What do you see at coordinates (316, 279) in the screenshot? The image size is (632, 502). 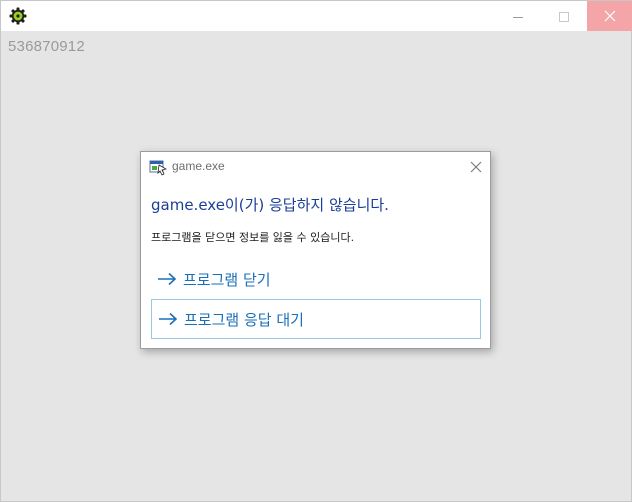 I see `close-program-button: 프로그램 닫기` at bounding box center [316, 279].